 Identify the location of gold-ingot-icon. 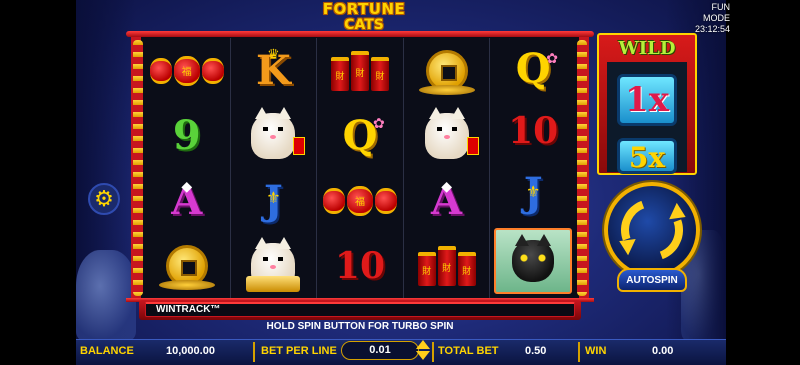
(273, 284).